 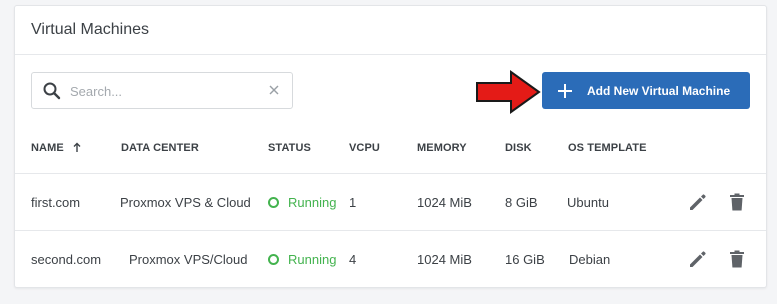 I want to click on cell-os-template: Debian, so click(x=590, y=259).